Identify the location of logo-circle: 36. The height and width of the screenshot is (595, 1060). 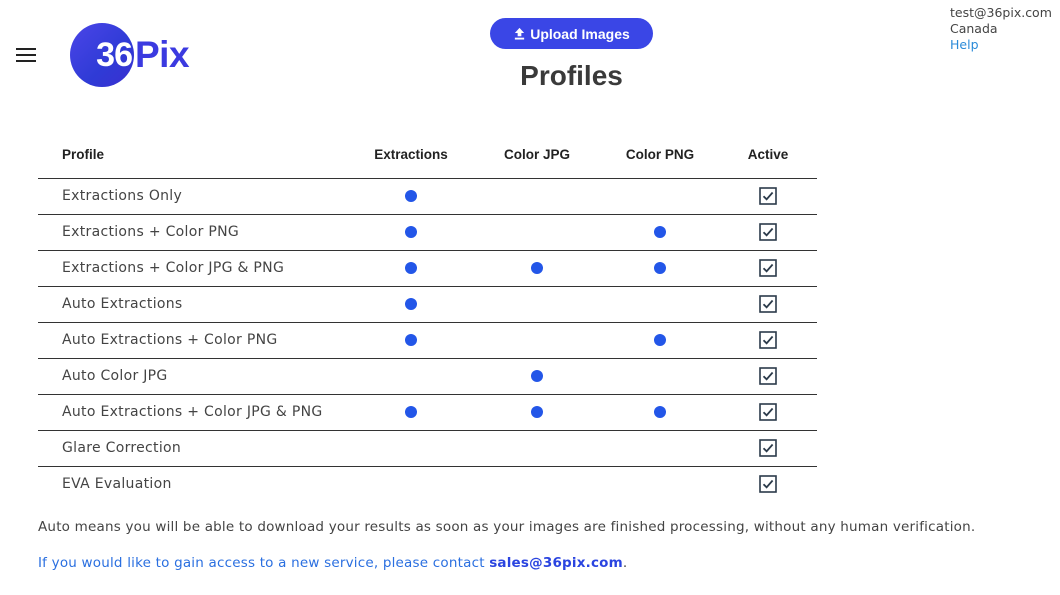
(102, 55).